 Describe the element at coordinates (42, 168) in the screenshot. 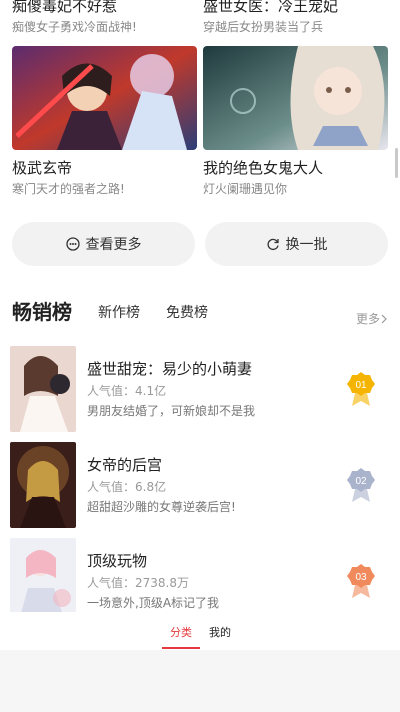

I see `comic-title: 极武玄帝` at that location.